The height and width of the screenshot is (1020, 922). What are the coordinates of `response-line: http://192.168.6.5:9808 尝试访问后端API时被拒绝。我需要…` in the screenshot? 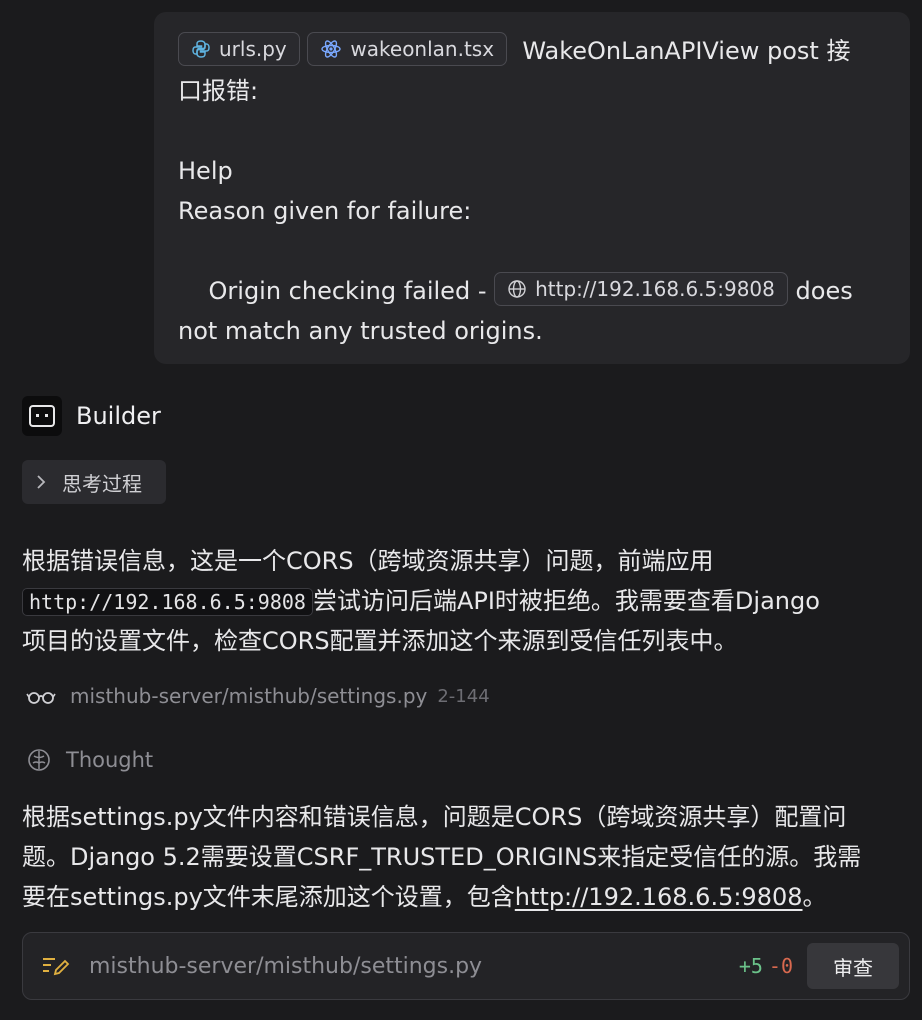 It's located at (462, 601).